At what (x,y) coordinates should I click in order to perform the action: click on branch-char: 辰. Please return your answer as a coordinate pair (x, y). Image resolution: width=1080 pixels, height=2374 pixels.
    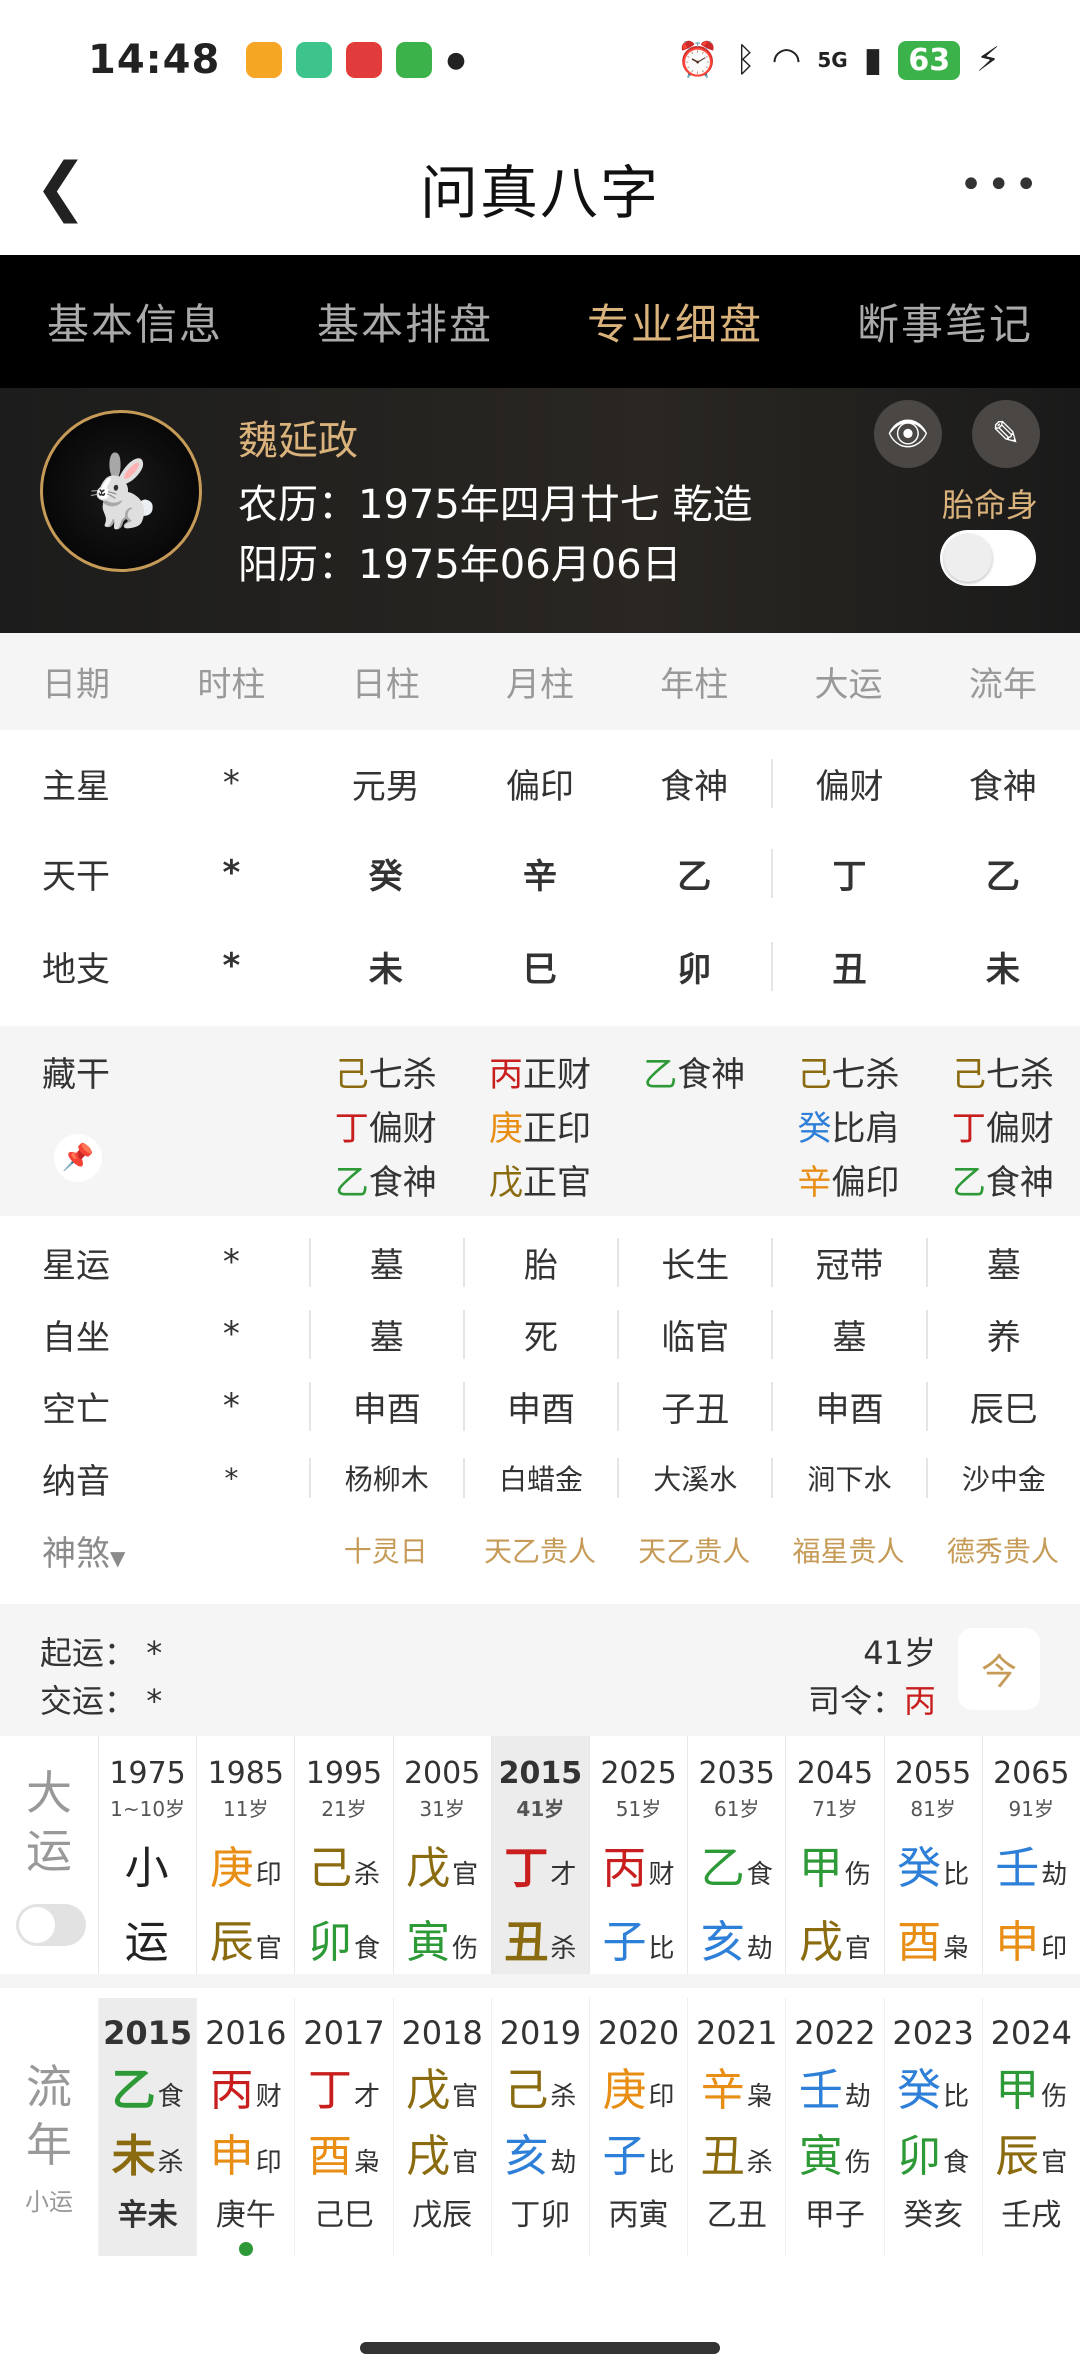
    Looking at the image, I should click on (1017, 2156).